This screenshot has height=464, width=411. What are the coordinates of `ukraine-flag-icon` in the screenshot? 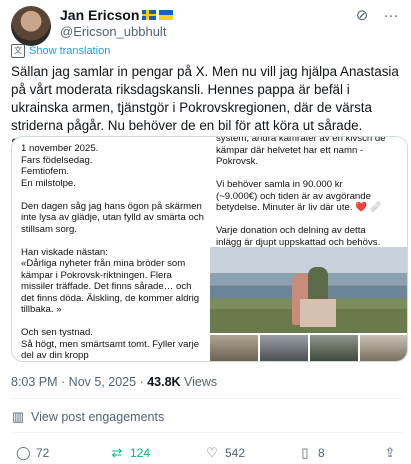 It's located at (166, 15).